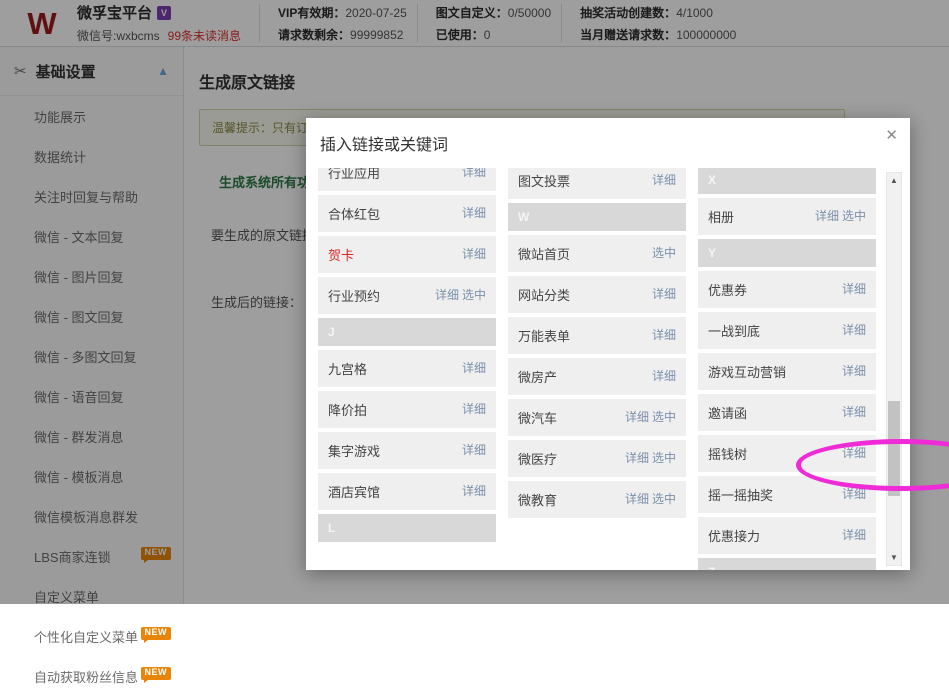  What do you see at coordinates (384, 145) in the screenshot?
I see `modal-title: 插入链接或关键词` at bounding box center [384, 145].